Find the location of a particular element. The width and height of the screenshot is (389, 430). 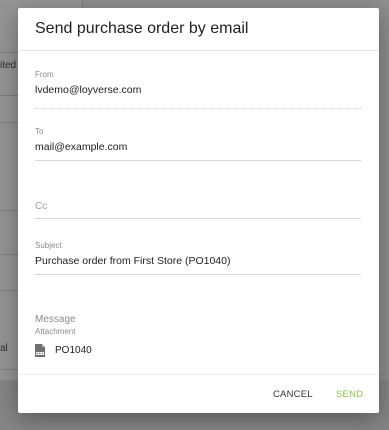

cc-input: Cc is located at coordinates (198, 207).